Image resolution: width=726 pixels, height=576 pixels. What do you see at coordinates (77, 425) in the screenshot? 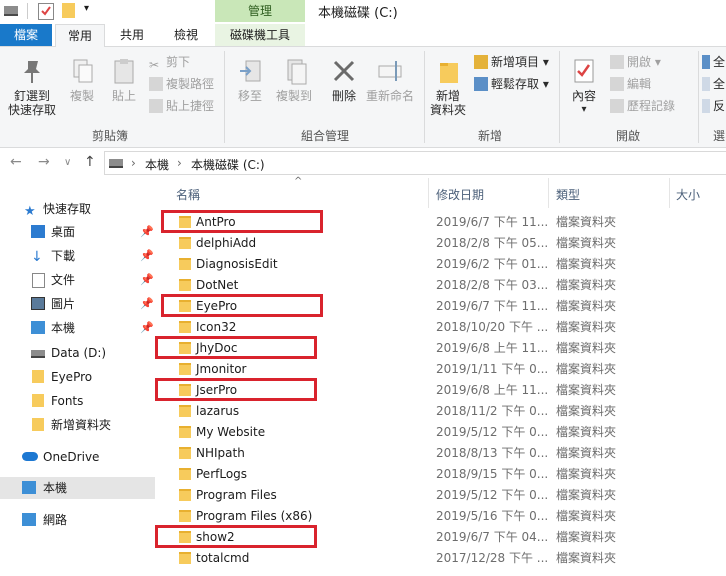
I see `nav-new-folder: 新增資料夾` at bounding box center [77, 425].